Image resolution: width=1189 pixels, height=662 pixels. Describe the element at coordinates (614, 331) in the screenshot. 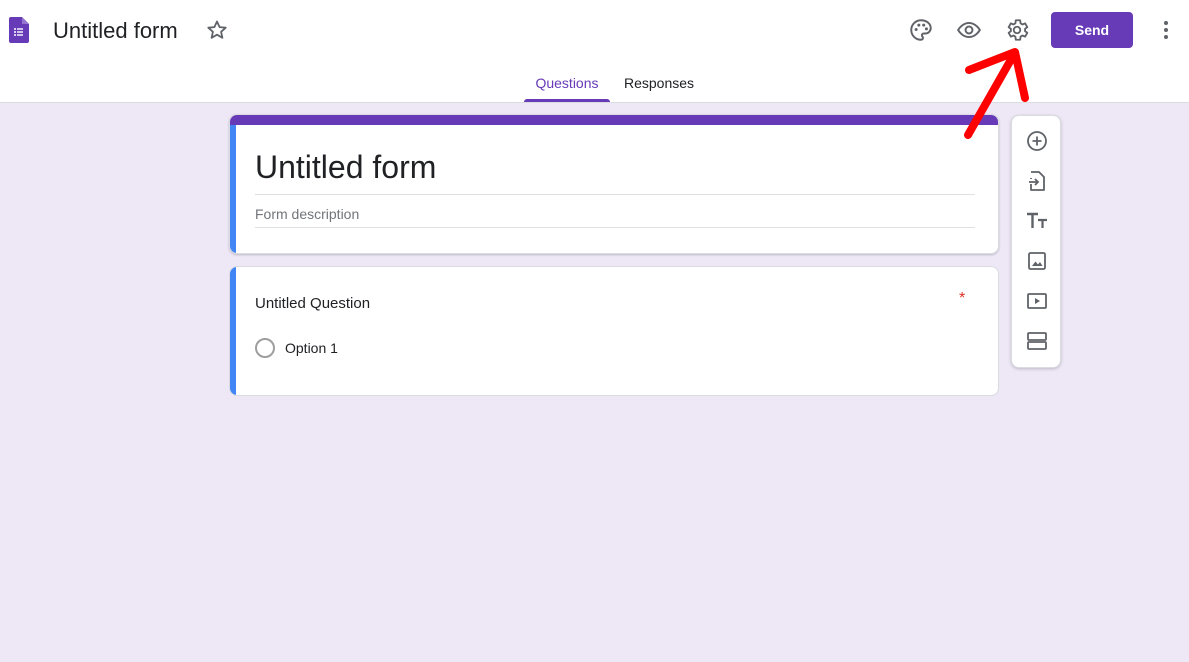

I see `question-card: Untitled Question * Option 1` at that location.